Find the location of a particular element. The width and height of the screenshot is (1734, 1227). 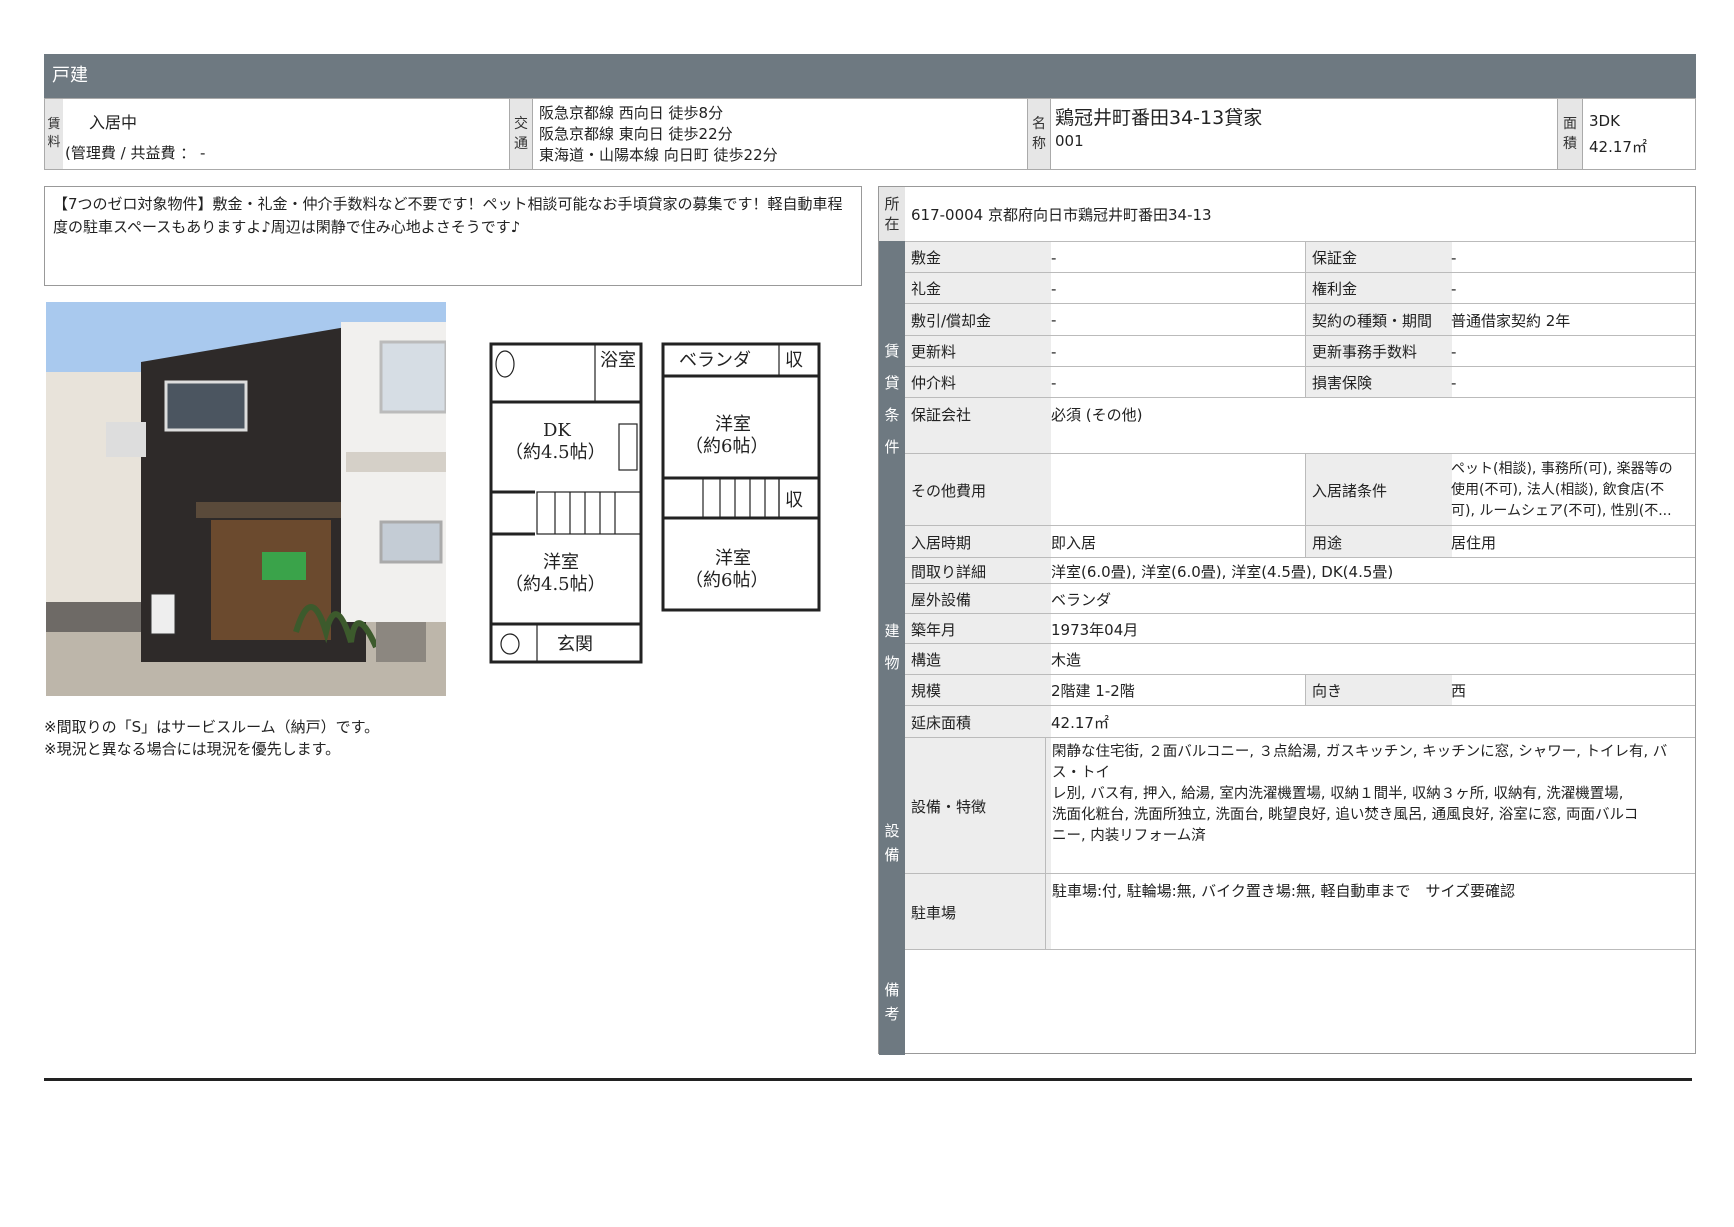

property-type: 戸建 is located at coordinates (70, 75).